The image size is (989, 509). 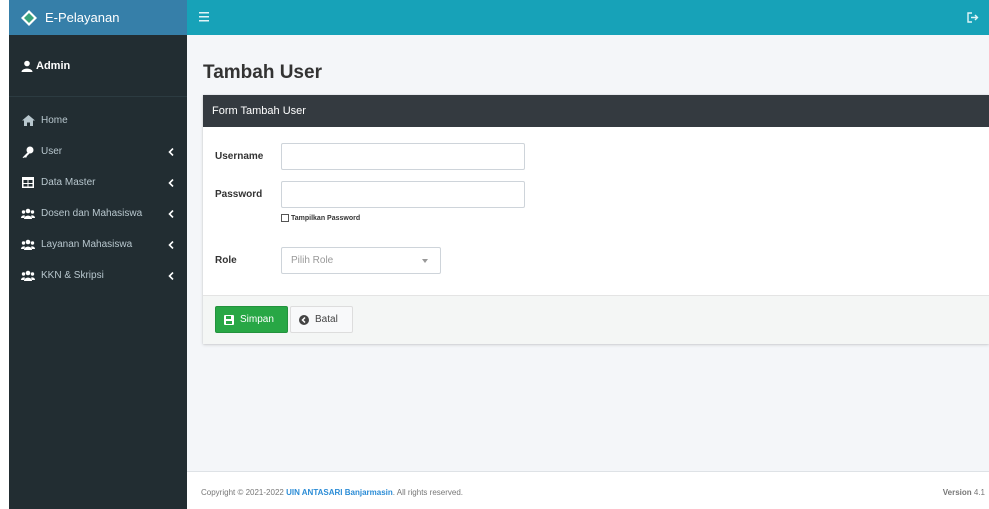 I want to click on home-icon, so click(x=28, y=121).